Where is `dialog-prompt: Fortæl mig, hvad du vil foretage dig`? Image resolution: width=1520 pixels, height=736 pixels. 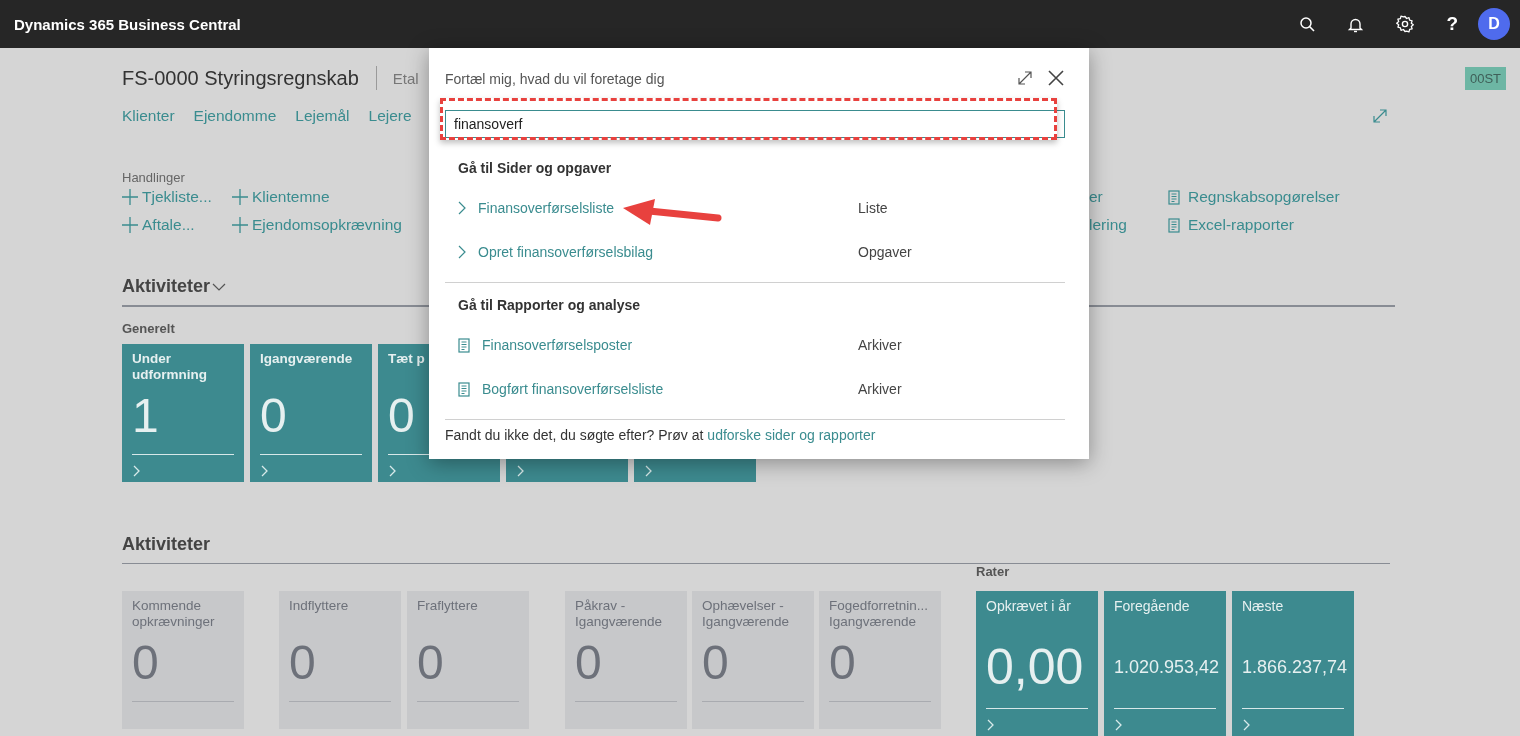 dialog-prompt: Fortæl mig, hvad du vil foretage dig is located at coordinates (555, 79).